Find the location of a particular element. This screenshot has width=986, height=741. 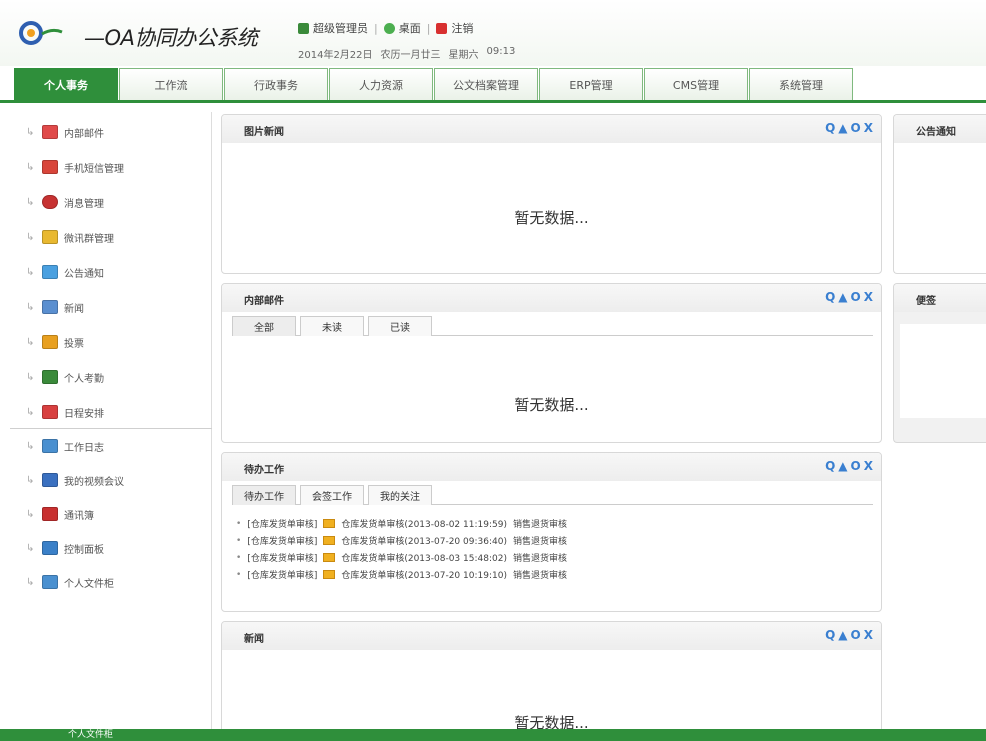

sidebar-item-calendar: ↳ 日程安排 is located at coordinates (65, 412).